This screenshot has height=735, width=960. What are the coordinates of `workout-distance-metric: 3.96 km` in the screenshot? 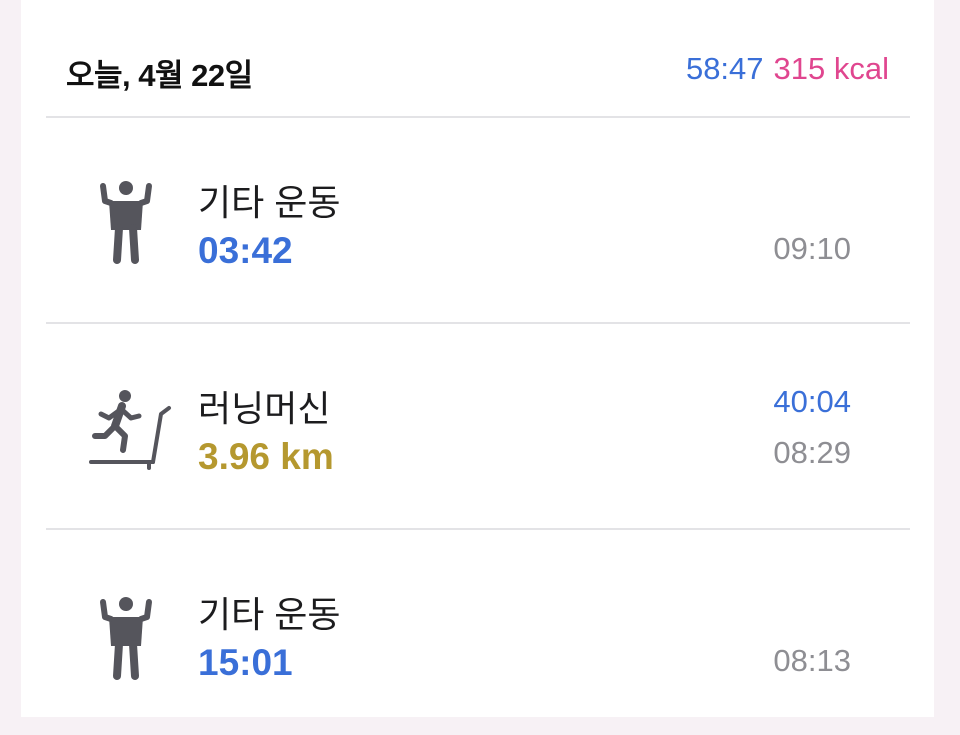 It's located at (266, 456).